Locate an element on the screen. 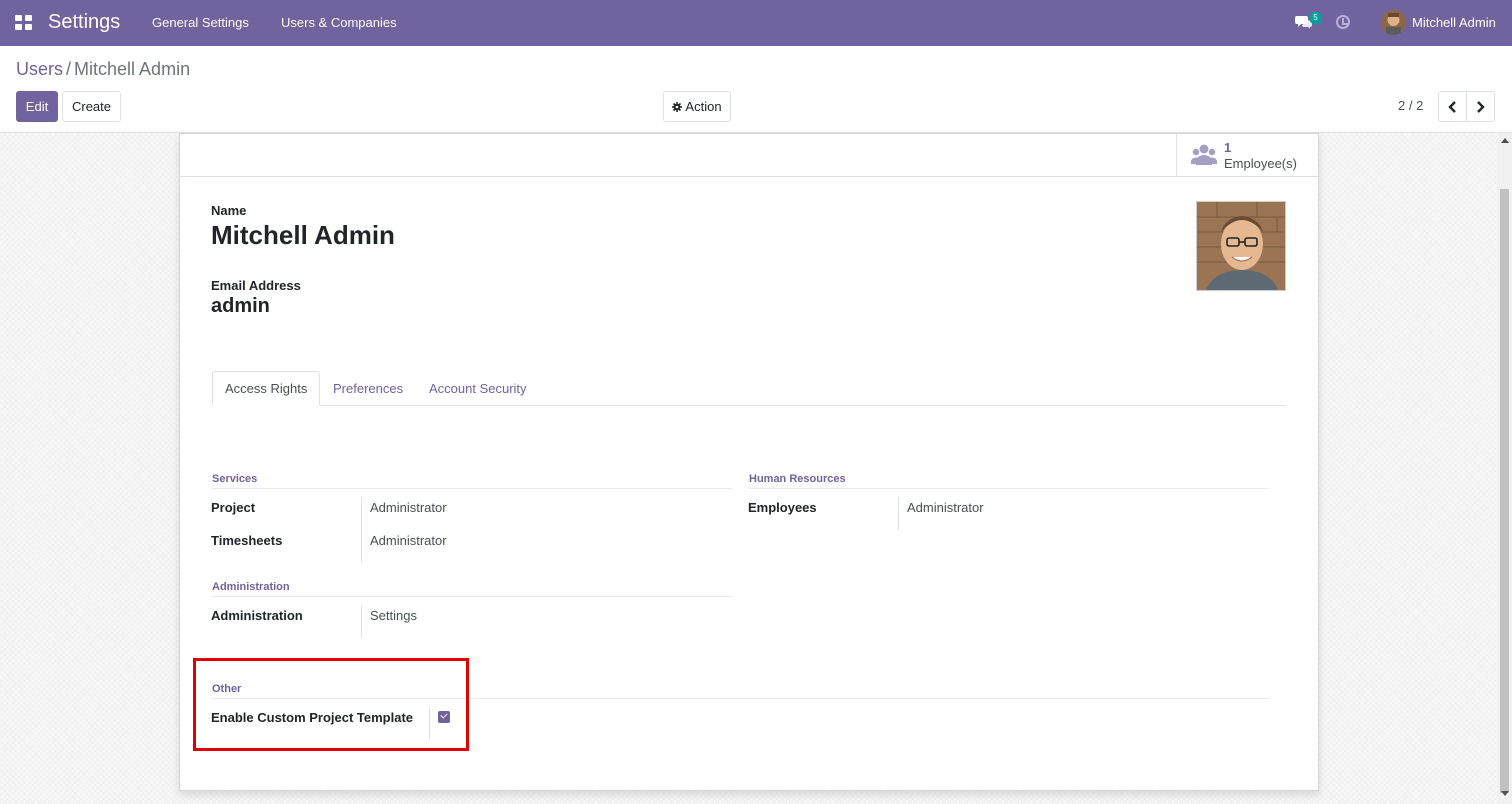  vertical-scrollbar is located at coordinates (1504, 468).